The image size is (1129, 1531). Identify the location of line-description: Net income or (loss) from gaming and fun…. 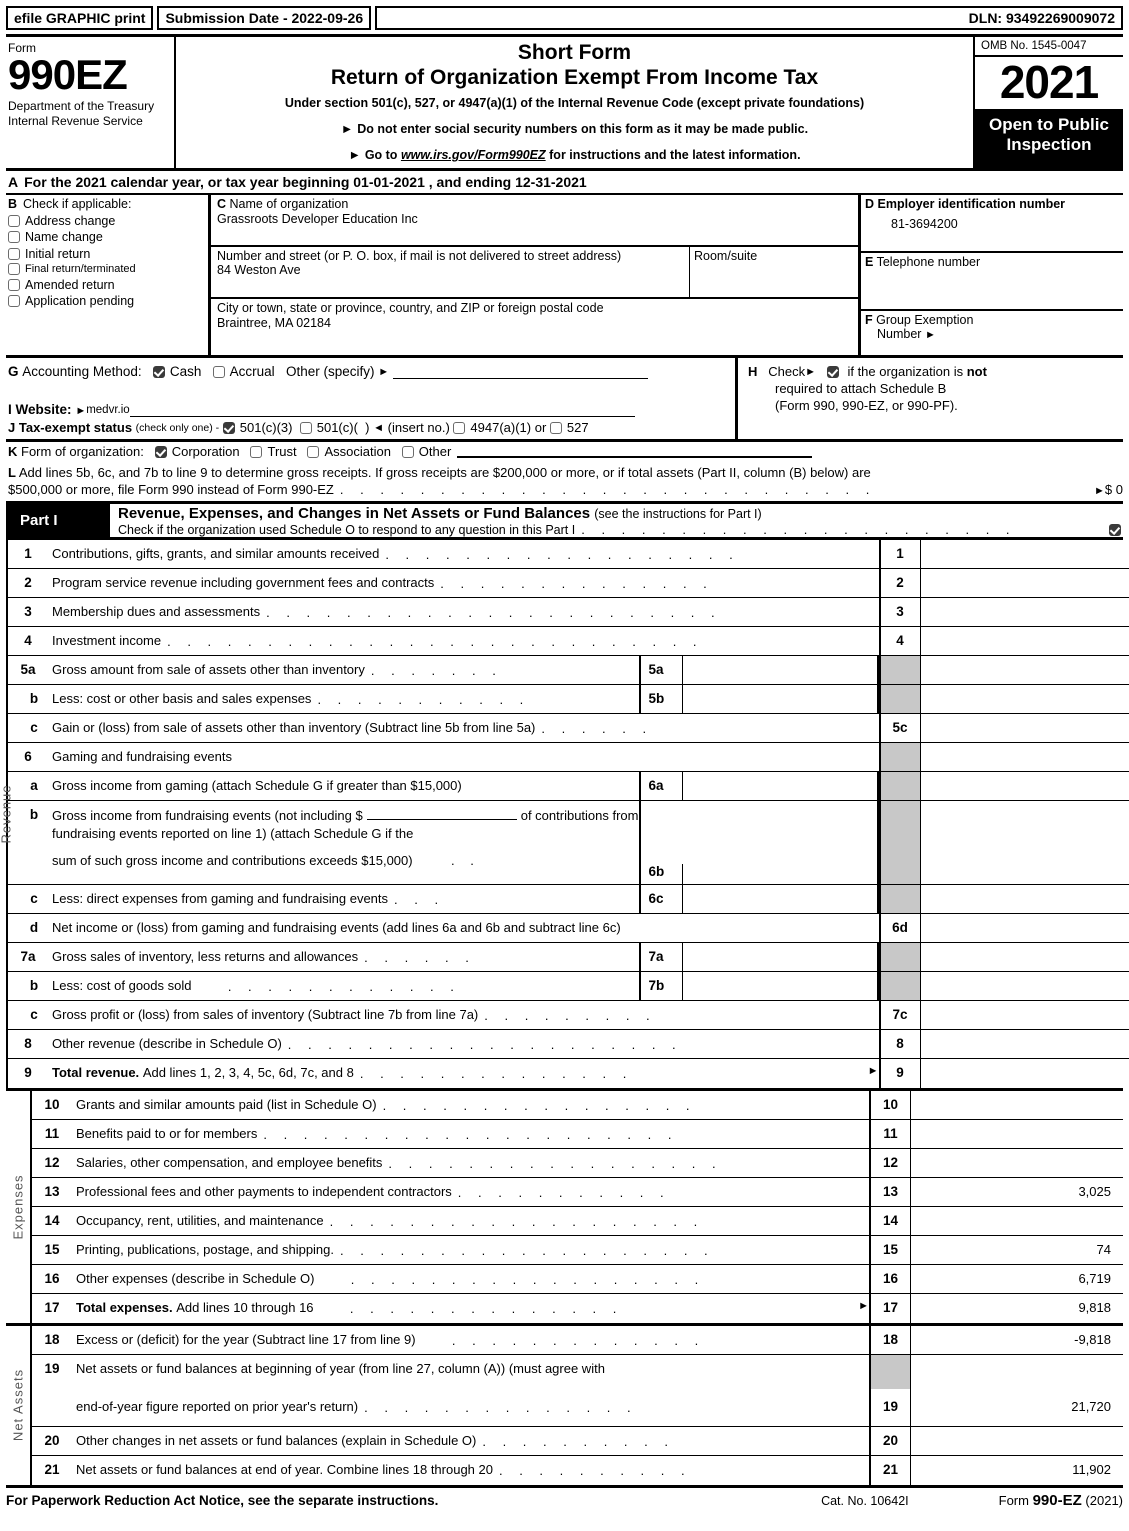
(336, 927).